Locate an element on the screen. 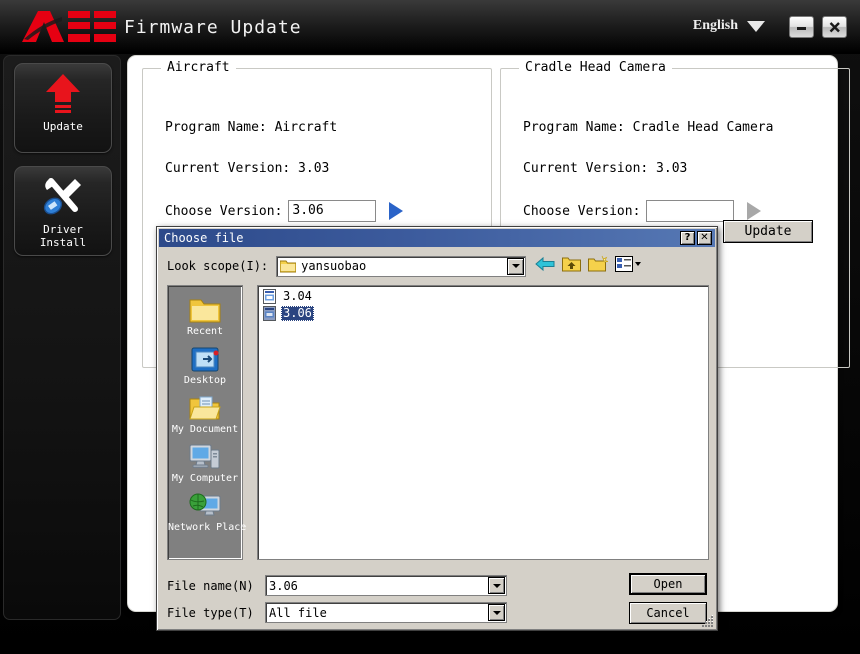  help-button: ? is located at coordinates (687, 238).